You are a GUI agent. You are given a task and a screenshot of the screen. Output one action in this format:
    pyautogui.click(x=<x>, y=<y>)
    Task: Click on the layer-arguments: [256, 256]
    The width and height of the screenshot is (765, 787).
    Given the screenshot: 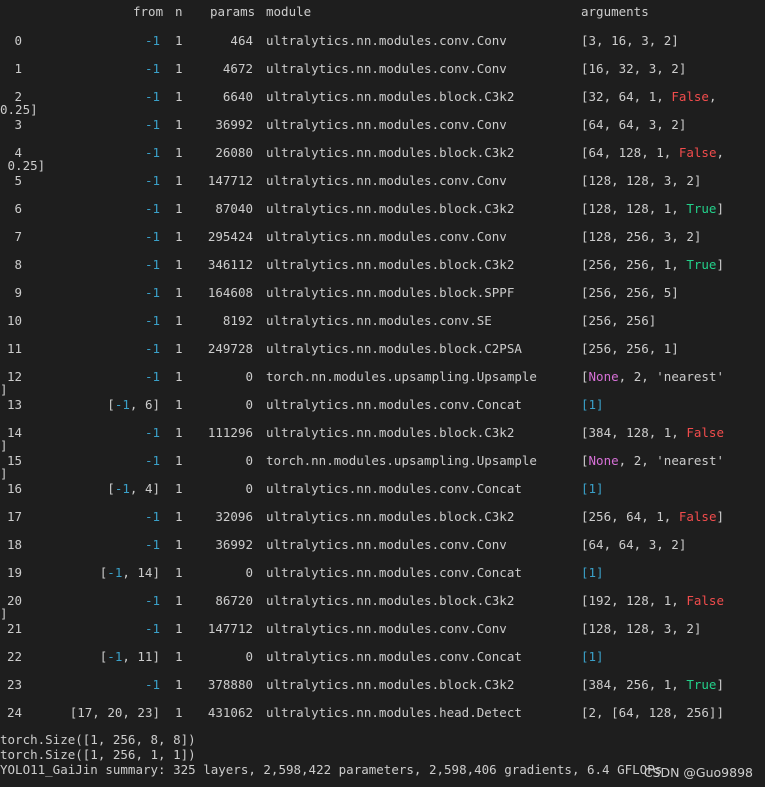 What is the action you would take?
    pyautogui.click(x=618, y=320)
    